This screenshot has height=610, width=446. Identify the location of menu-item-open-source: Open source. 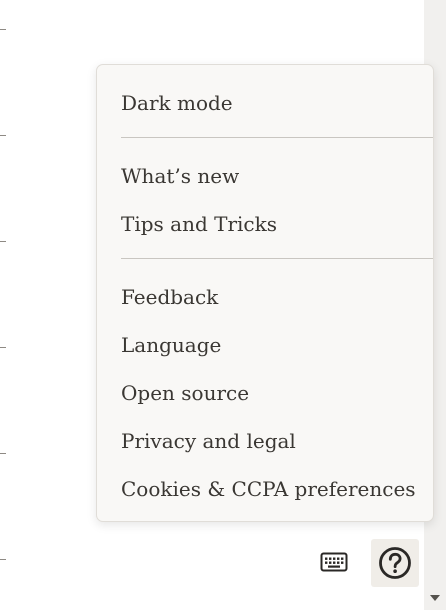
(271, 393).